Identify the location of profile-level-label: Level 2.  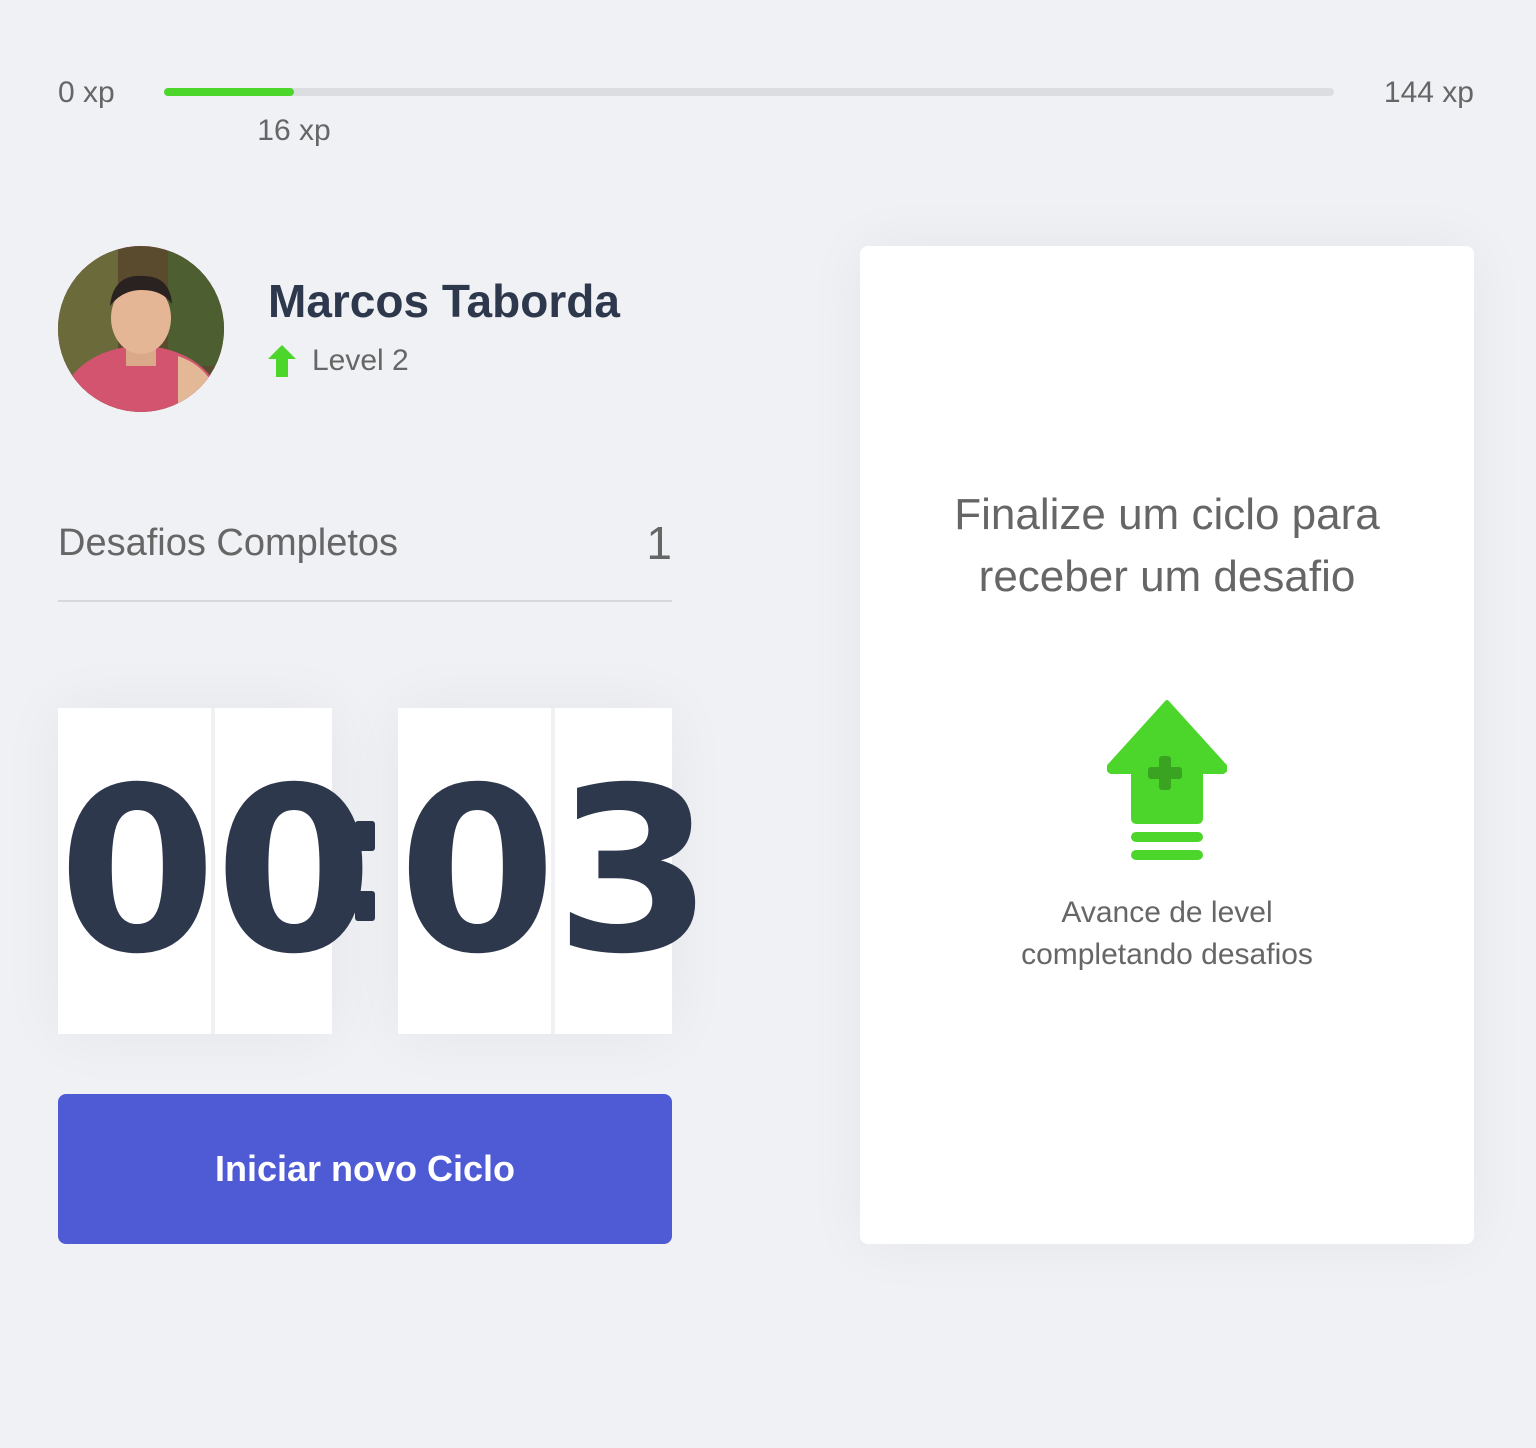
(360, 360).